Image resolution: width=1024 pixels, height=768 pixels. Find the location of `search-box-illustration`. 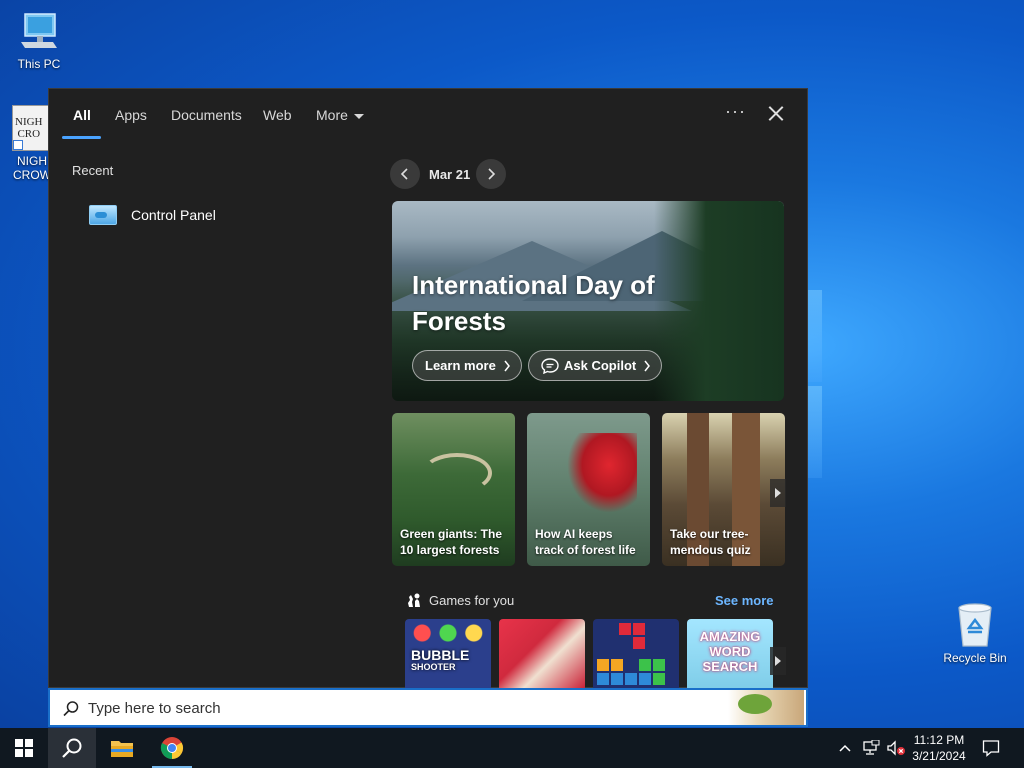

search-box-illustration is located at coordinates (766, 707).